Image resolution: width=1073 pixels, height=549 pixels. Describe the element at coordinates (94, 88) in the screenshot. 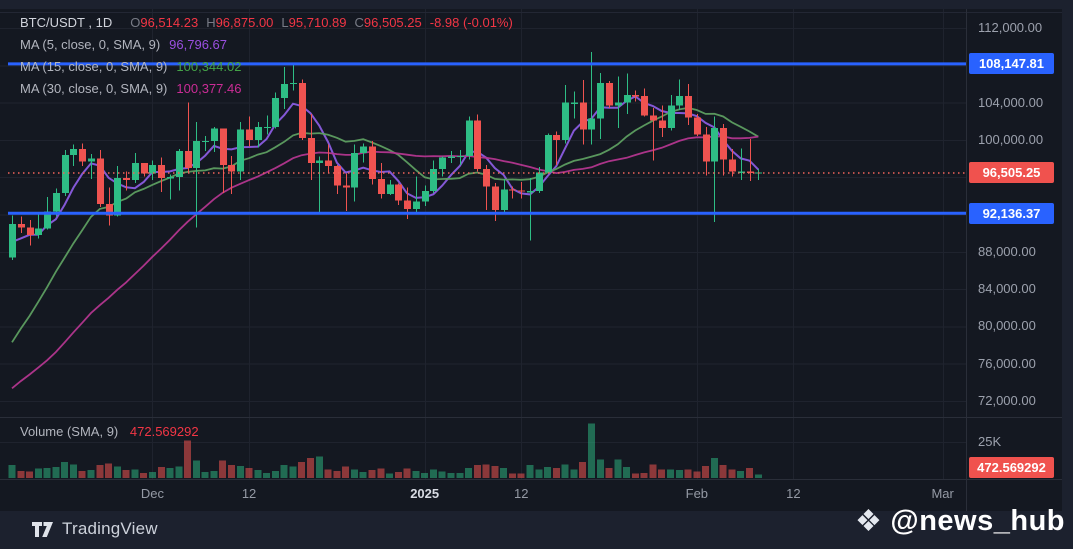

I see `ma30-label: MA (30, close, 0, SMA, 9)` at that location.